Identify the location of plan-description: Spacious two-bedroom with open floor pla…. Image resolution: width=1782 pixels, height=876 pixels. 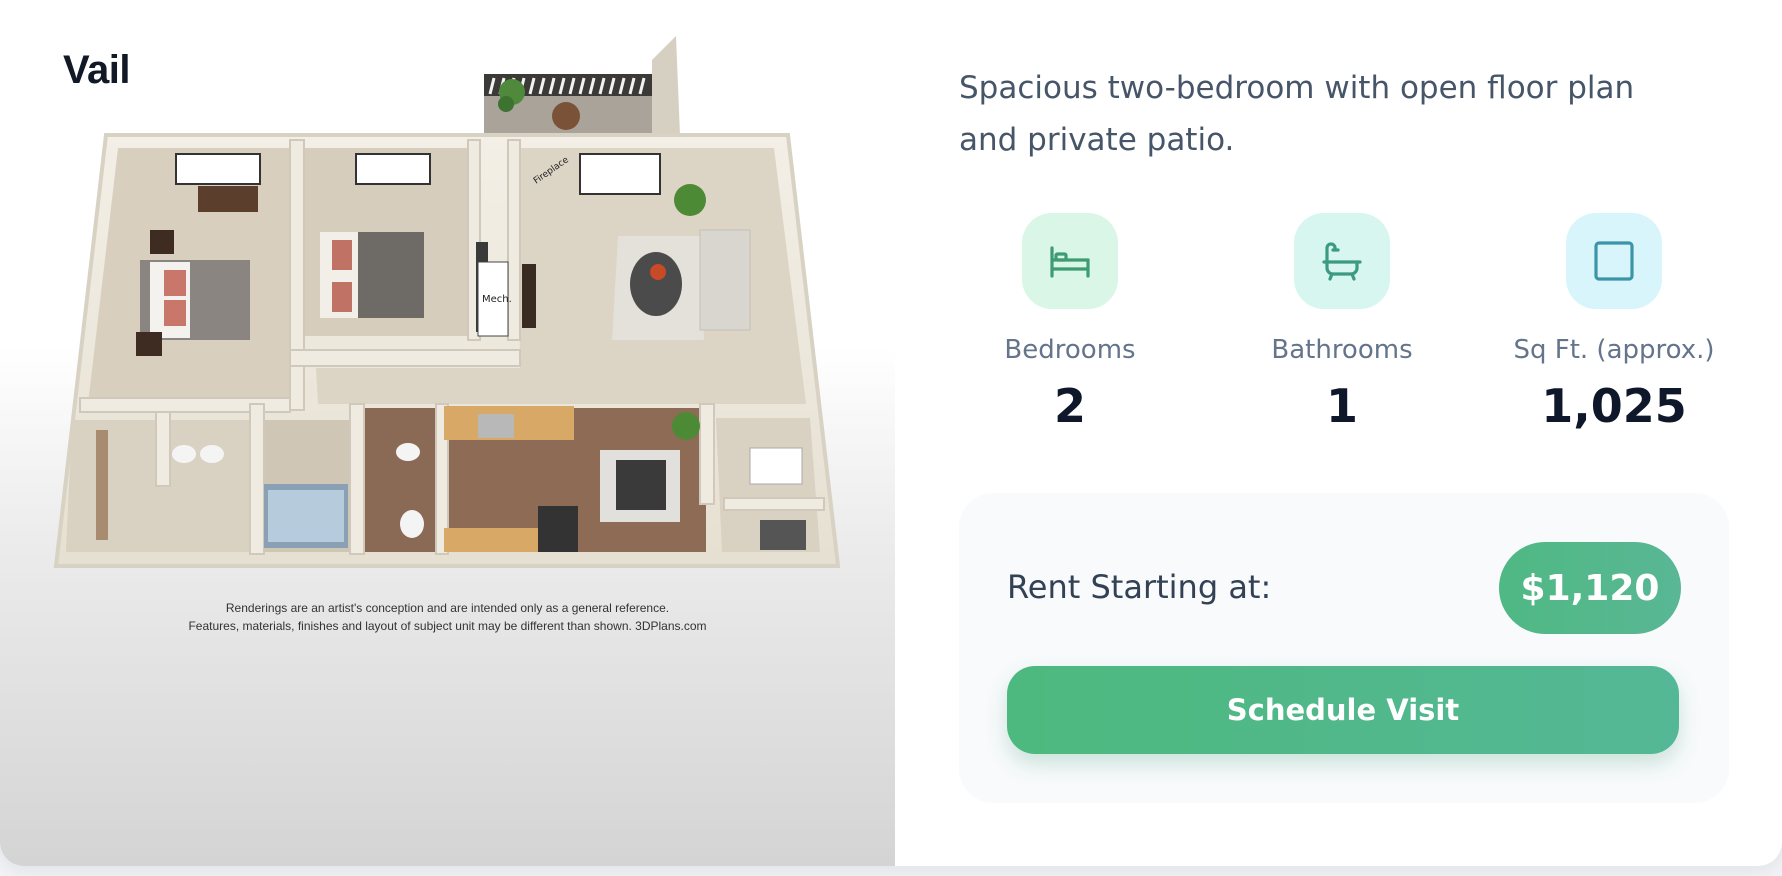
(1297, 114).